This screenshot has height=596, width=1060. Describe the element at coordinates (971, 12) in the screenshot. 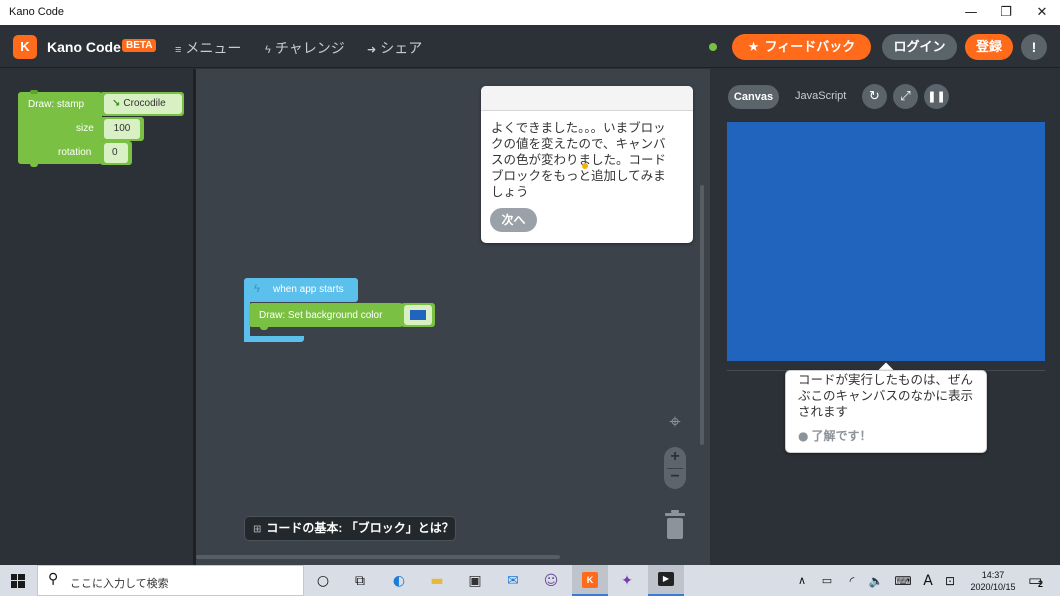

I see `minimize-button: —` at that location.